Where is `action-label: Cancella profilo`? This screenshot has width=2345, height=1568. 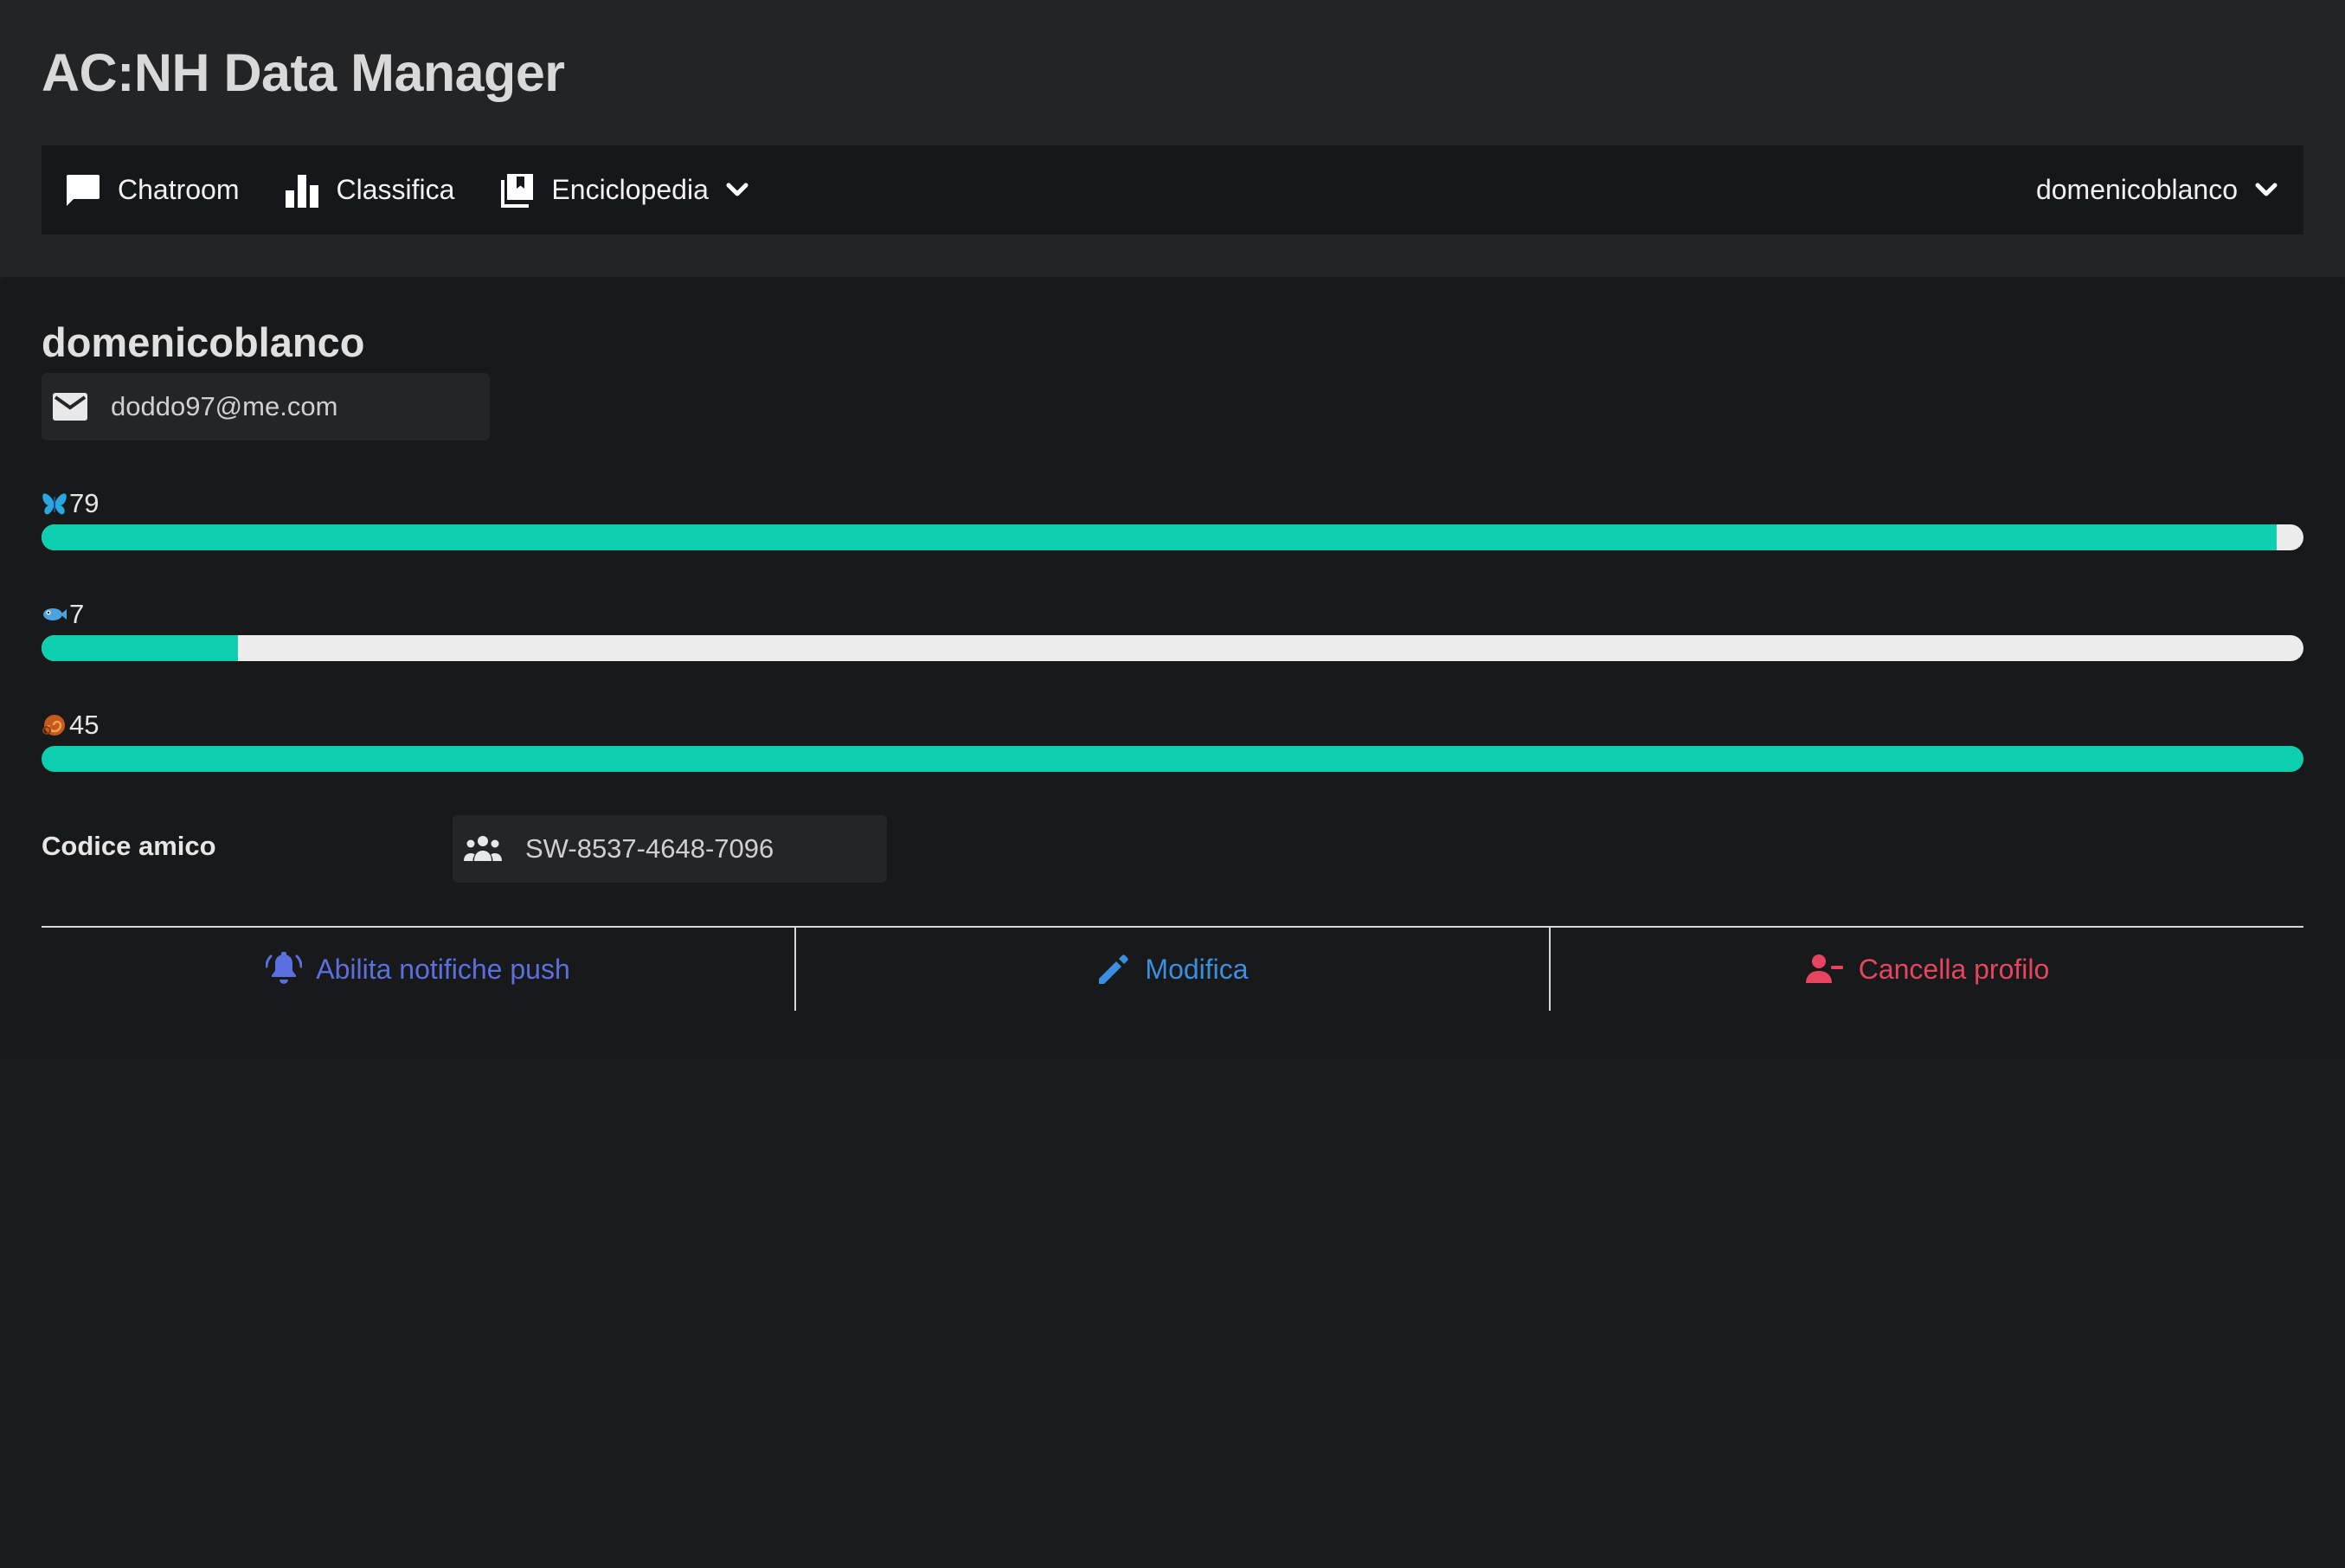
action-label: Cancella profilo is located at coordinates (1954, 969).